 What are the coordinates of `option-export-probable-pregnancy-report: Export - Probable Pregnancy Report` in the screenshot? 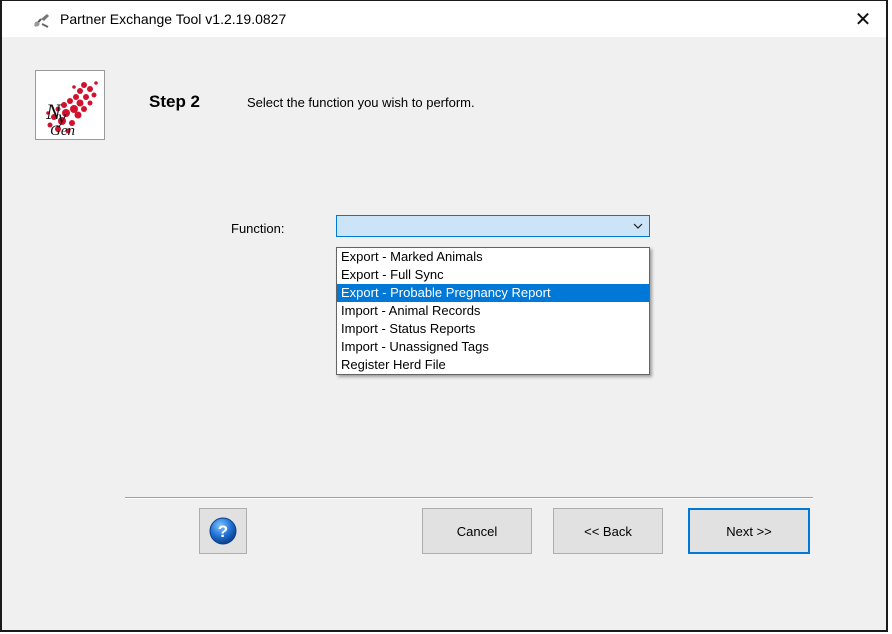 It's located at (493, 293).